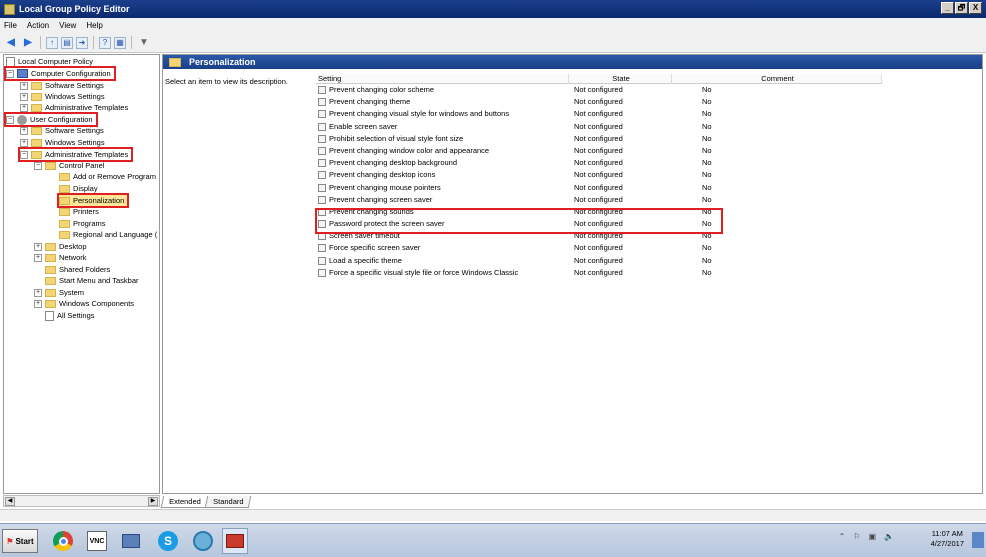 The width and height of the screenshot is (986, 557). What do you see at coordinates (97, 541) in the screenshot?
I see `vnc-icon: VNC` at bounding box center [97, 541].